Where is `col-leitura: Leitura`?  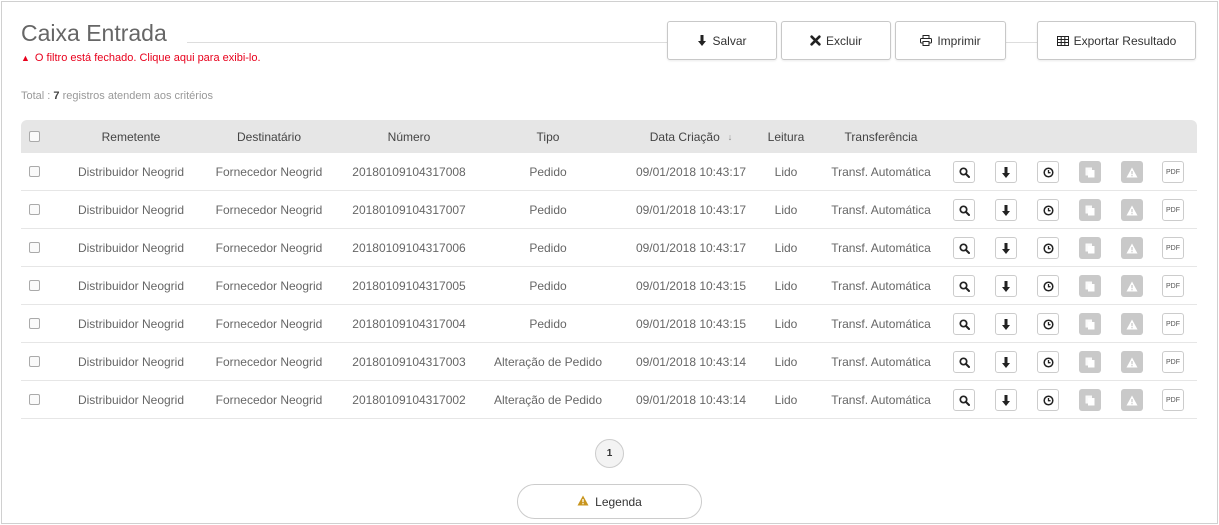
col-leitura: Leitura is located at coordinates (786, 136).